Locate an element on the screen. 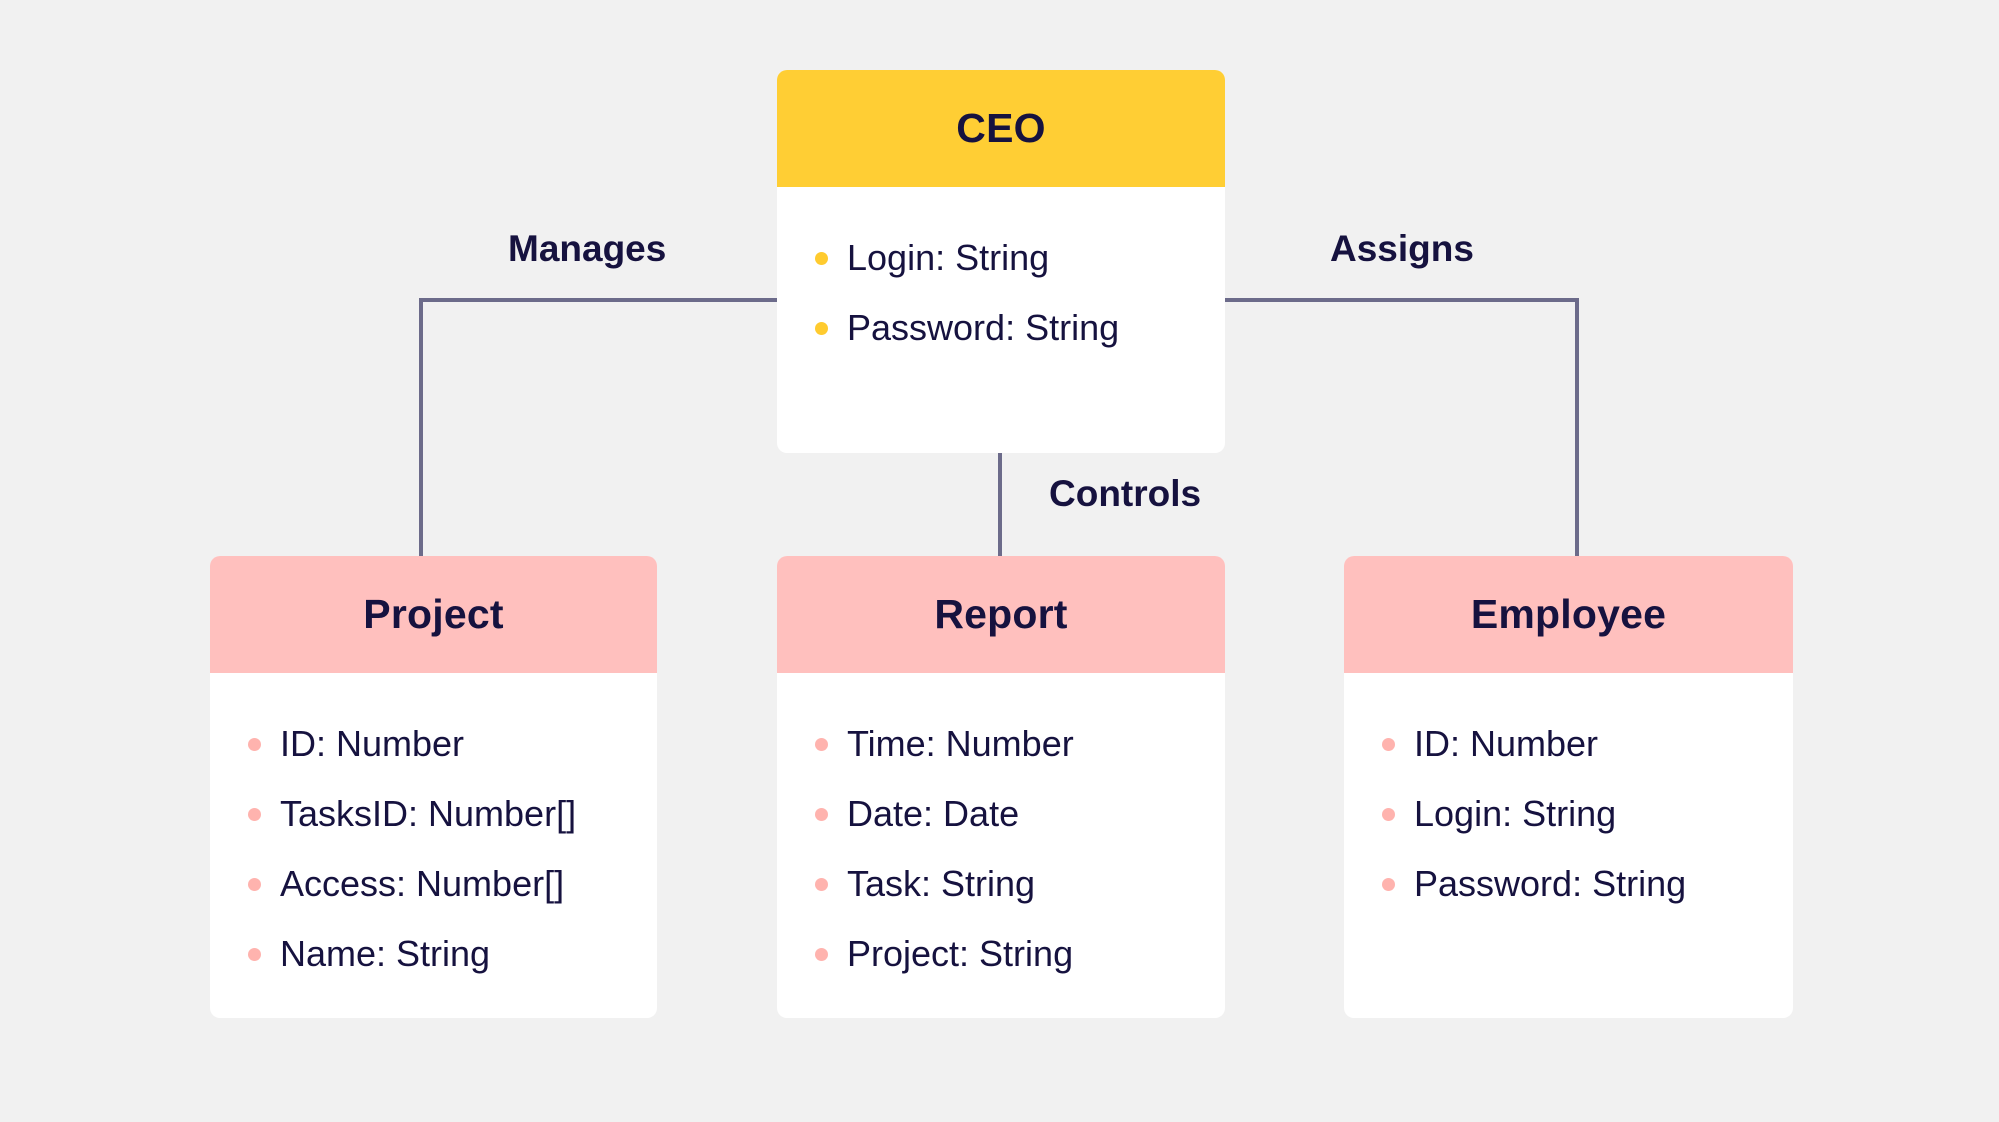 This screenshot has width=1999, height=1122. attribute-row: Name: String is located at coordinates (433, 954).